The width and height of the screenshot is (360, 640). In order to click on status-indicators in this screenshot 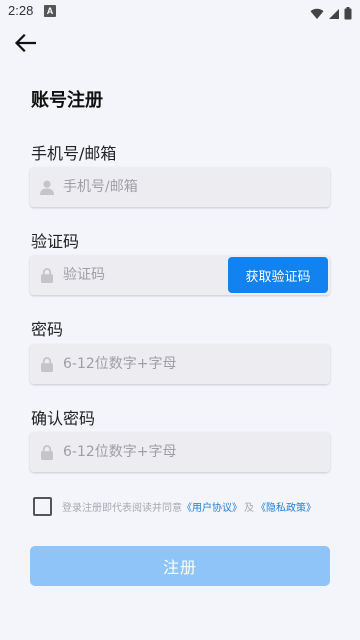, I will do `click(331, 14)`.